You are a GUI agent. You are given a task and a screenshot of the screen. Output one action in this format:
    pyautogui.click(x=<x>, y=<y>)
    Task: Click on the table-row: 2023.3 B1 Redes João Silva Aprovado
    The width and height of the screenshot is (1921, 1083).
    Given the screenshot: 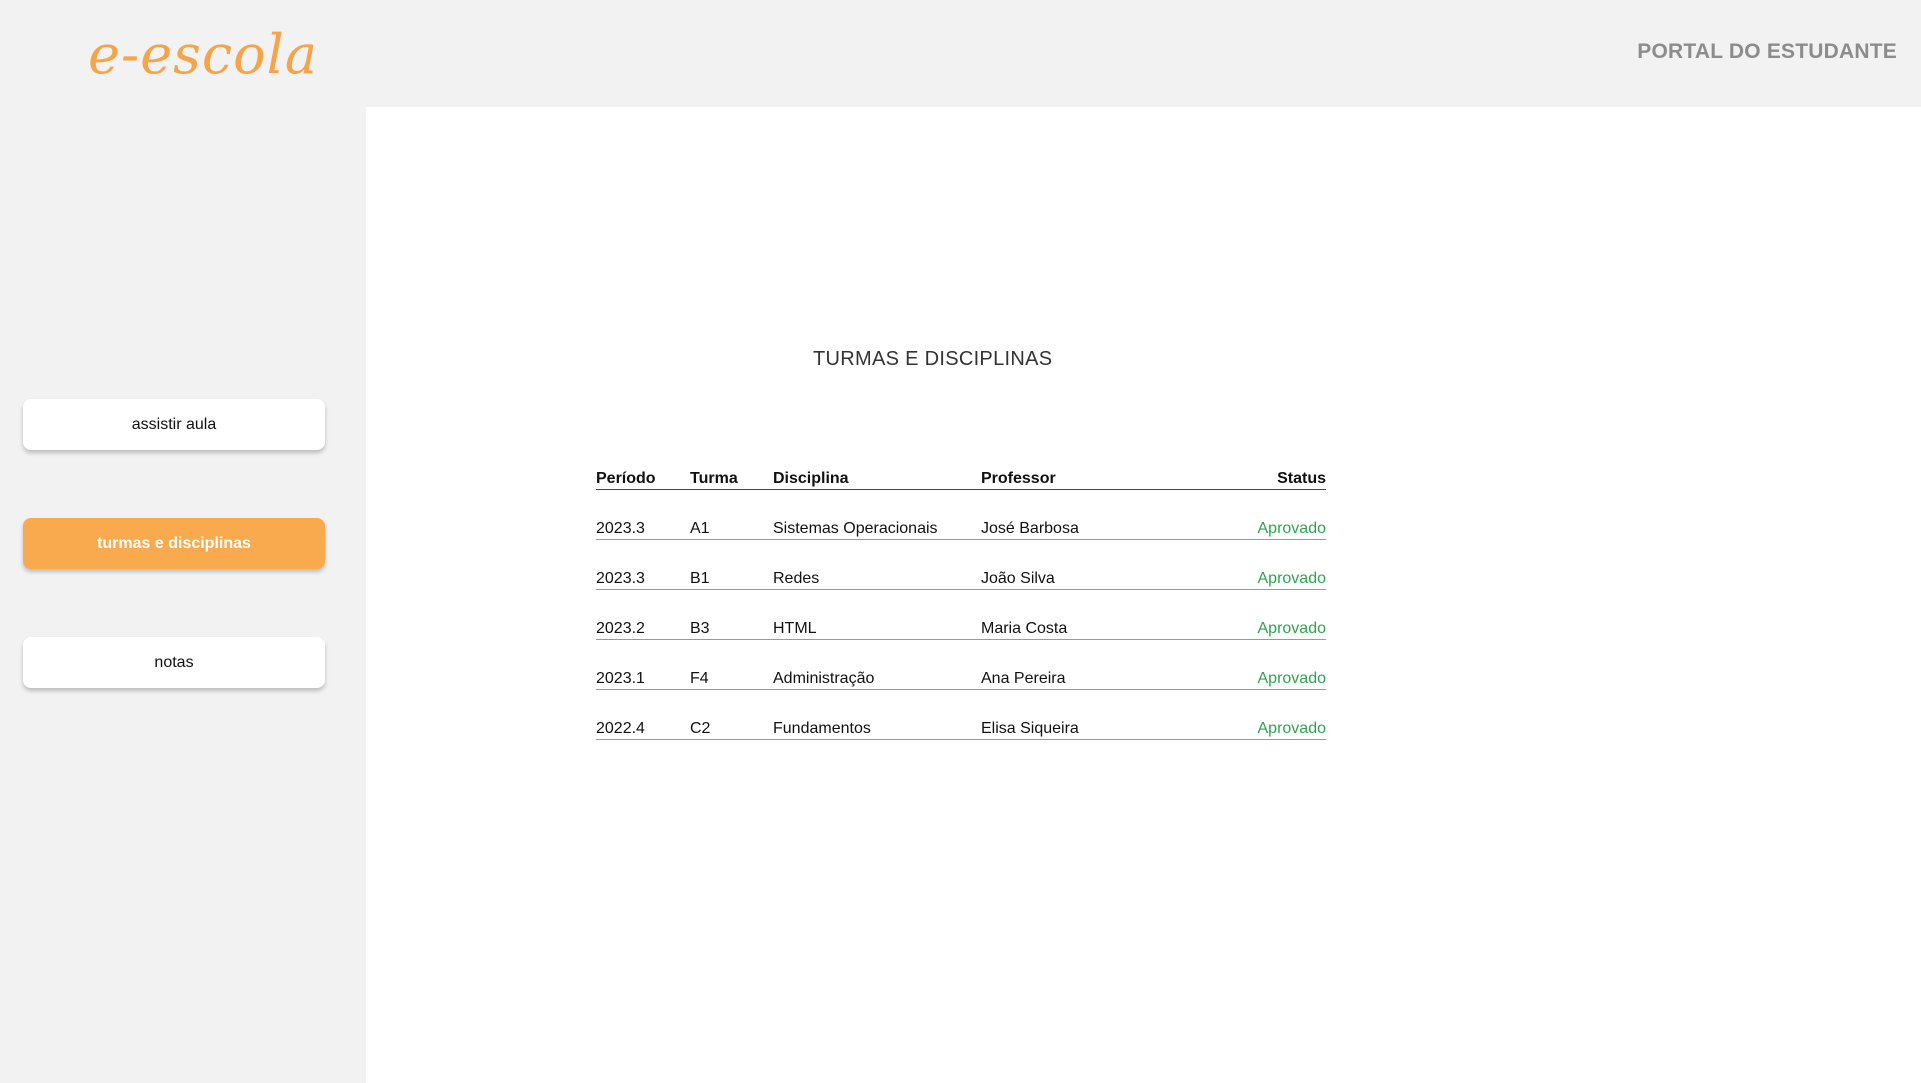 What is the action you would take?
    pyautogui.click(x=961, y=565)
    